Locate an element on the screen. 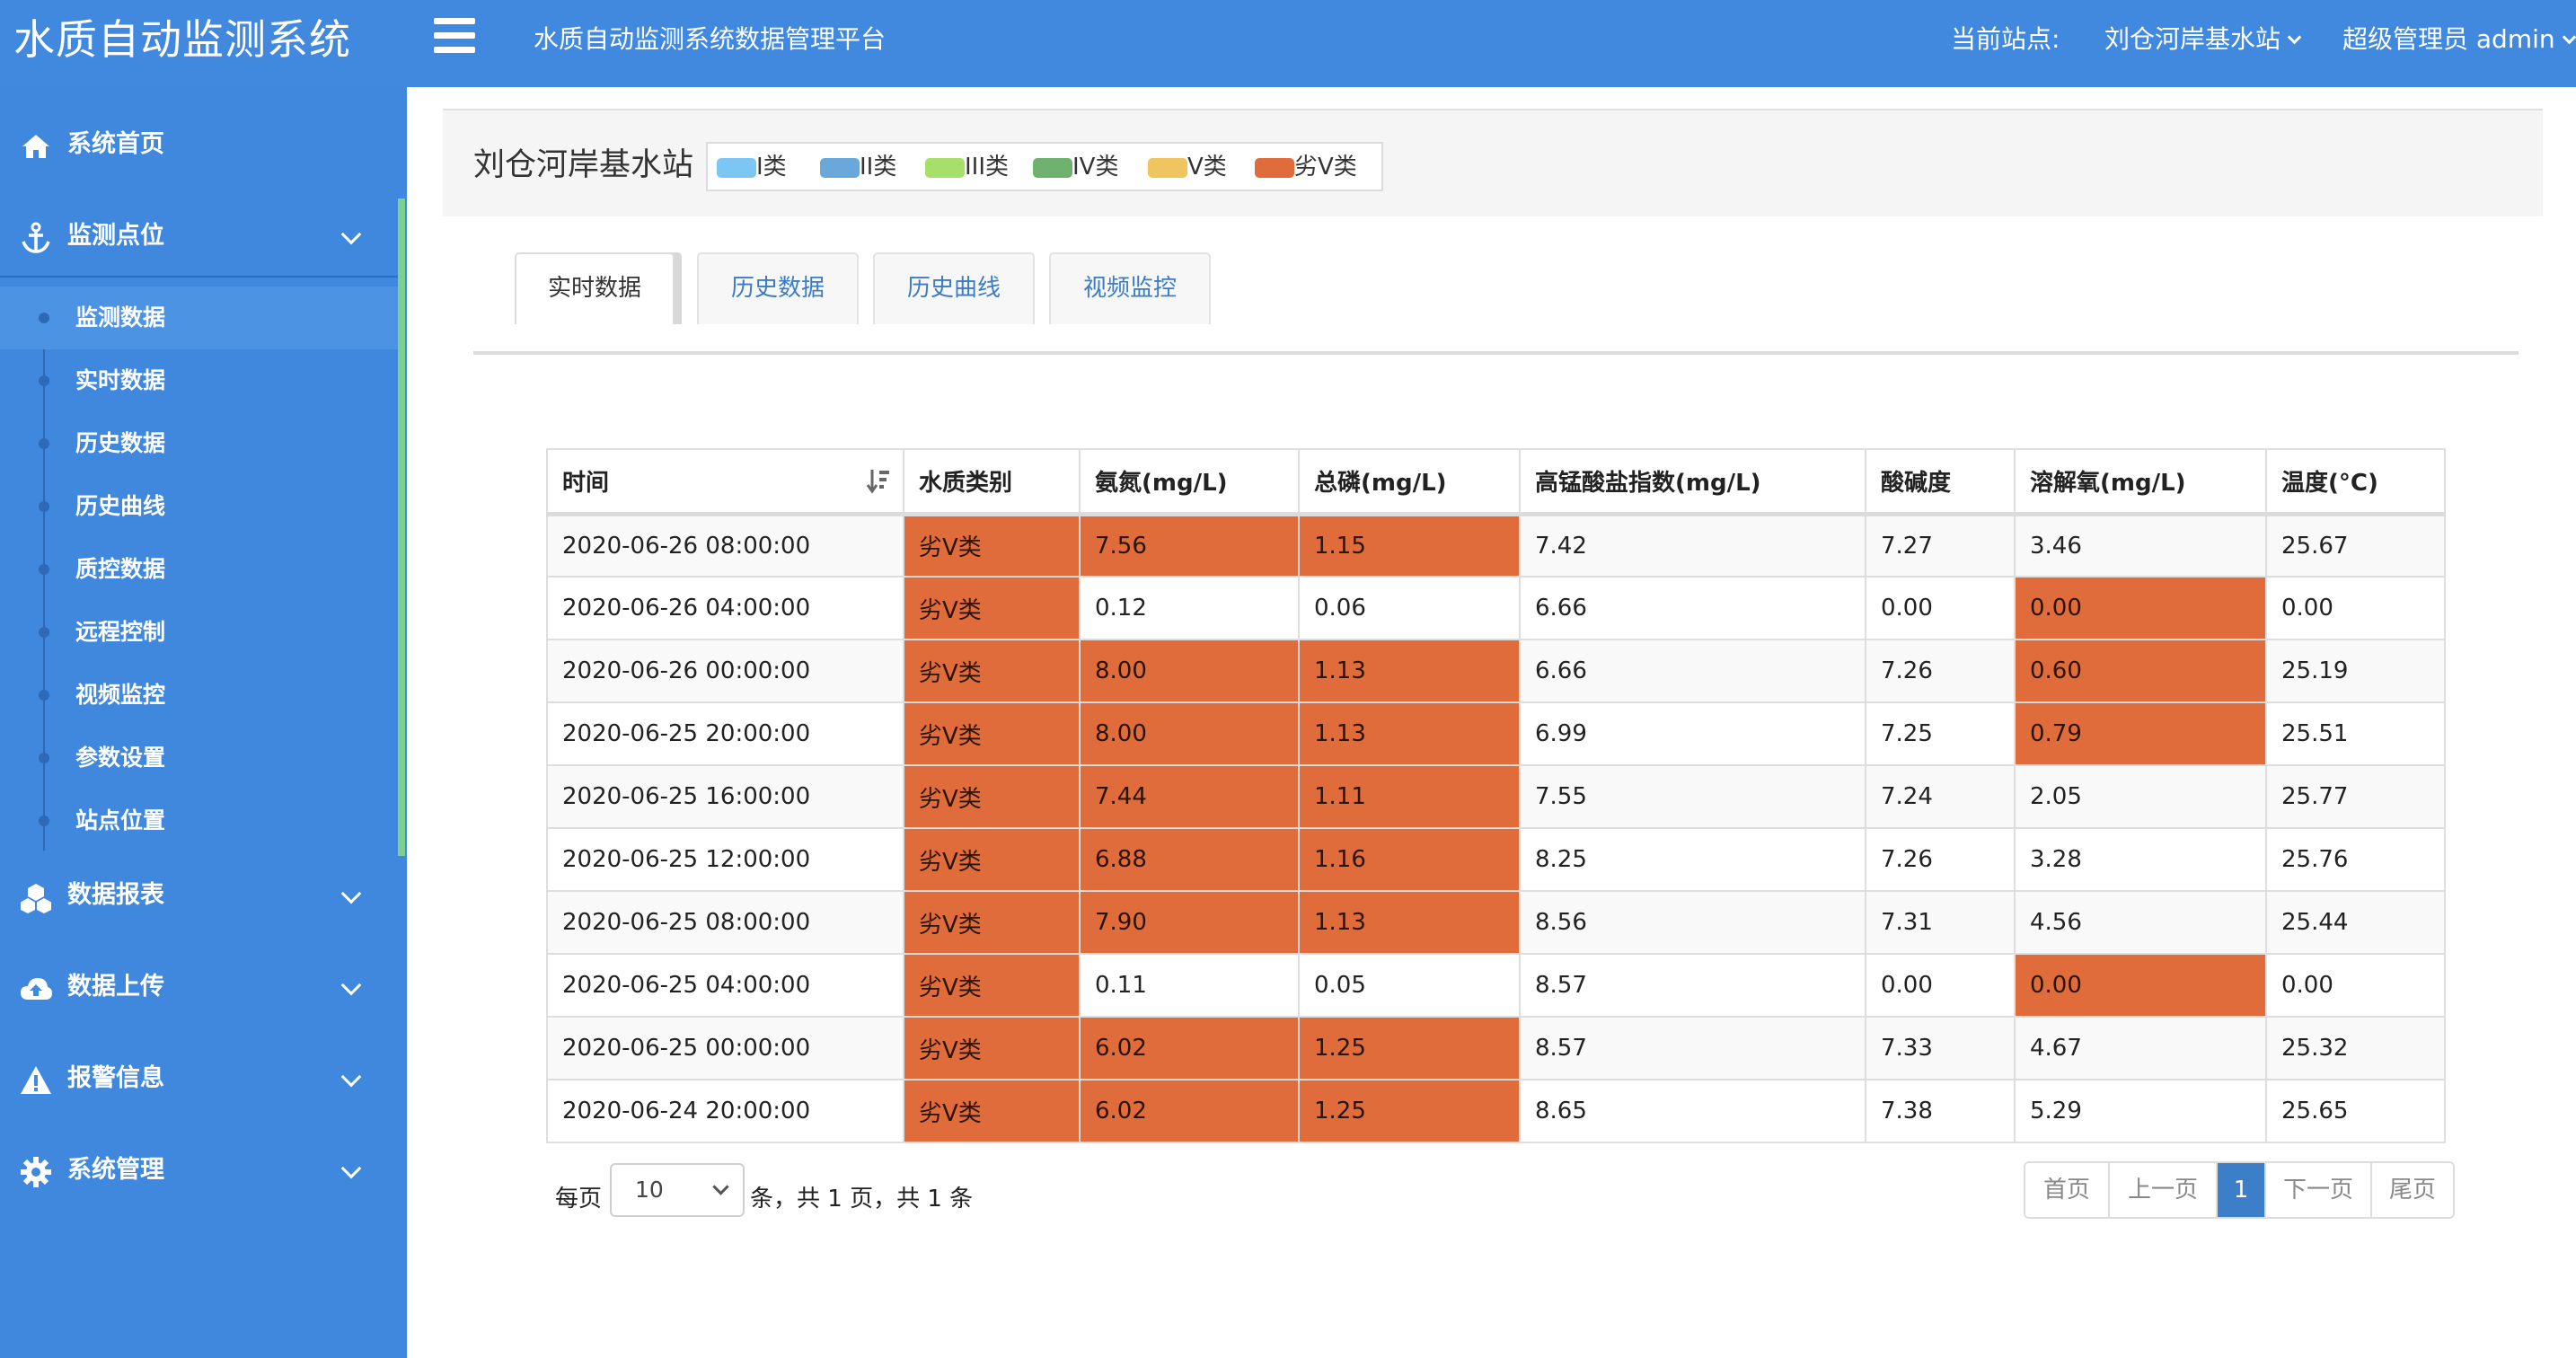  sidebar-subitem-parameter-settings: 参数设置 is located at coordinates (199, 758).